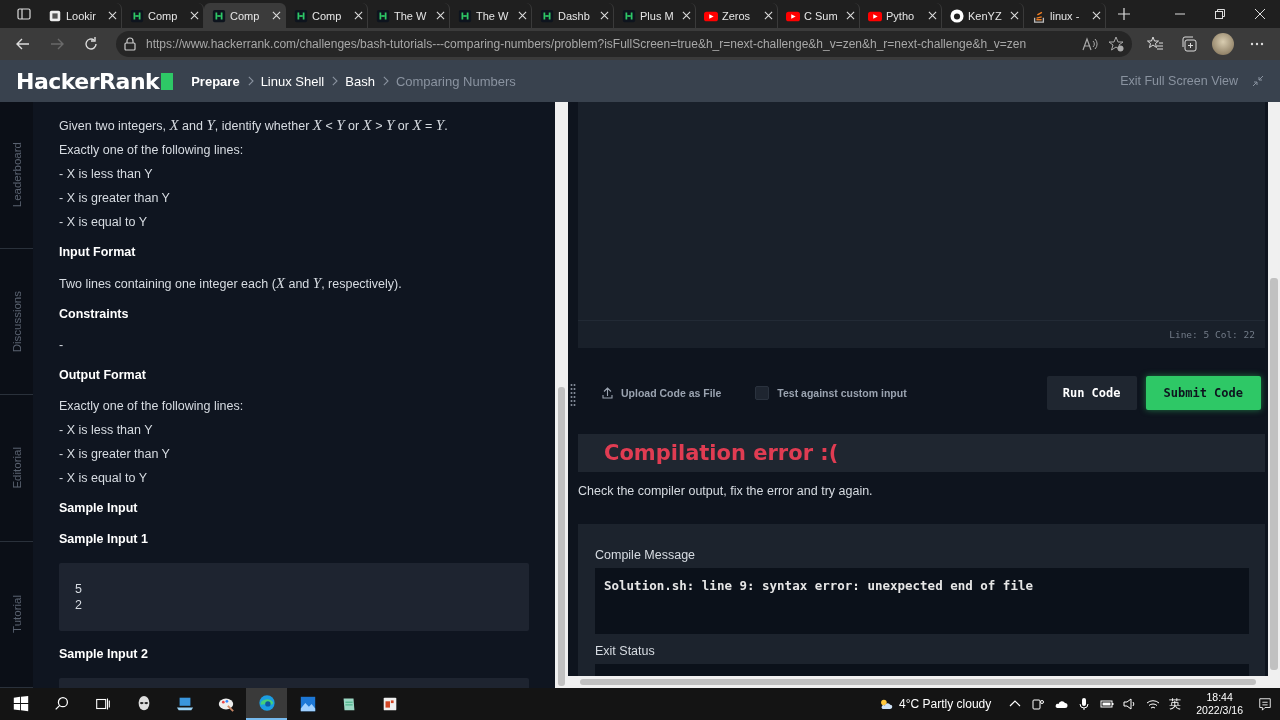 The height and width of the screenshot is (720, 1280). What do you see at coordinates (99, 508) in the screenshot?
I see `section-heading: Sample Input` at bounding box center [99, 508].